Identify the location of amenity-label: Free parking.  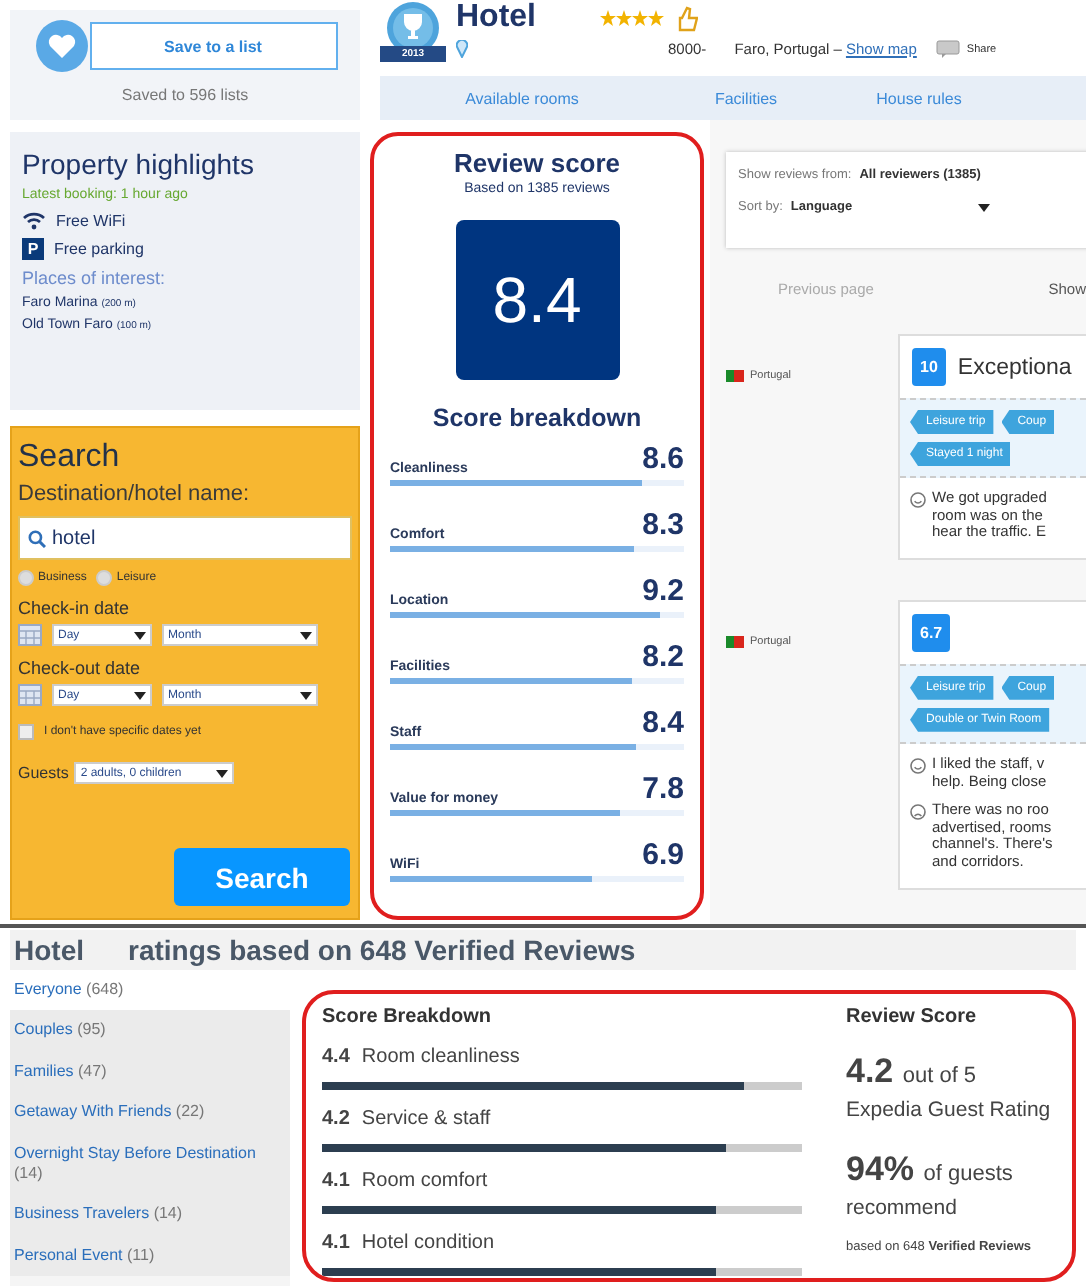
(99, 249).